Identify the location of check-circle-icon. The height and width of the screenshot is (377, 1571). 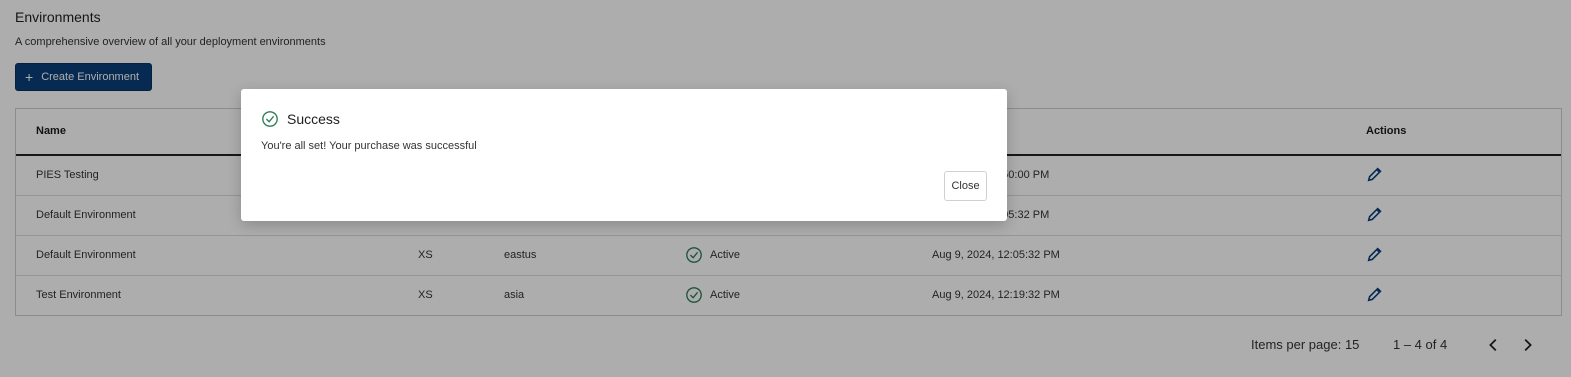
(270, 119).